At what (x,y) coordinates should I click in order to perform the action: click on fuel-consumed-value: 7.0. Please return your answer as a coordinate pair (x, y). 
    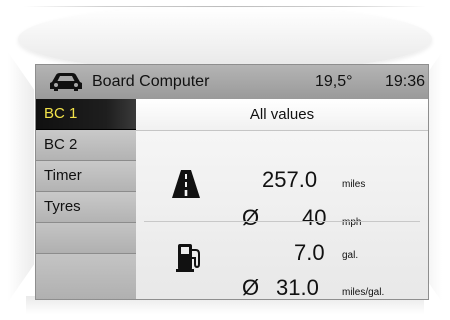
    Looking at the image, I should click on (309, 252).